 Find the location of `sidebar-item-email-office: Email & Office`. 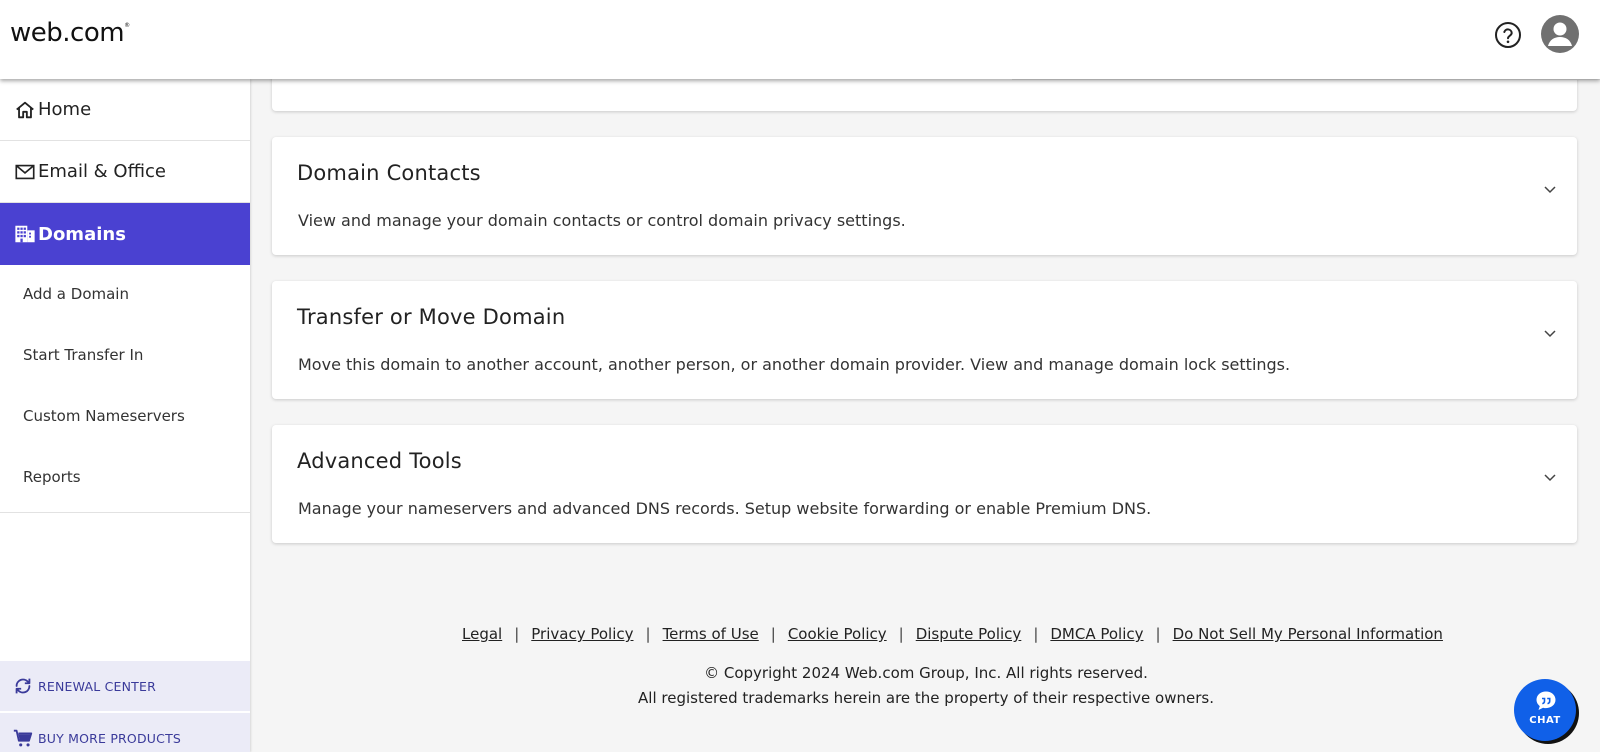

sidebar-item-email-office: Email & Office is located at coordinates (125, 172).